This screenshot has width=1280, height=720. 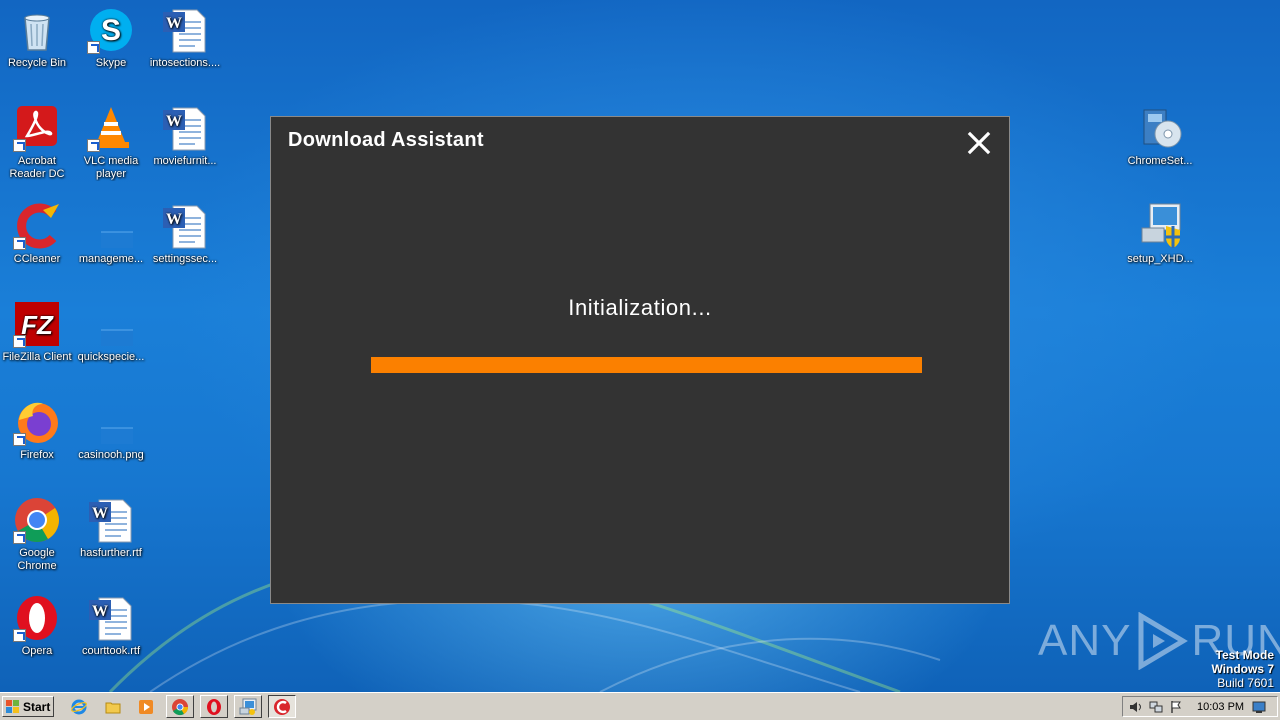 I want to click on desktop-icon-recycle-bin: Recycle Bin, so click(x=37, y=38).